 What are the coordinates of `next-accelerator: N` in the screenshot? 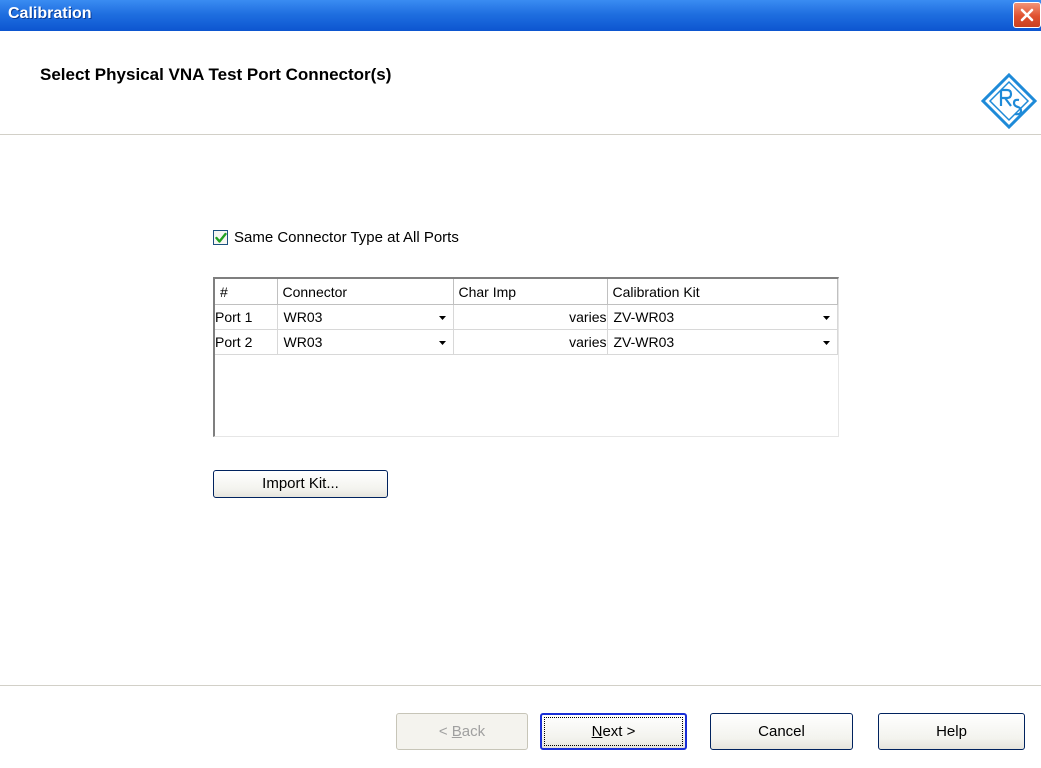 It's located at (597, 731).